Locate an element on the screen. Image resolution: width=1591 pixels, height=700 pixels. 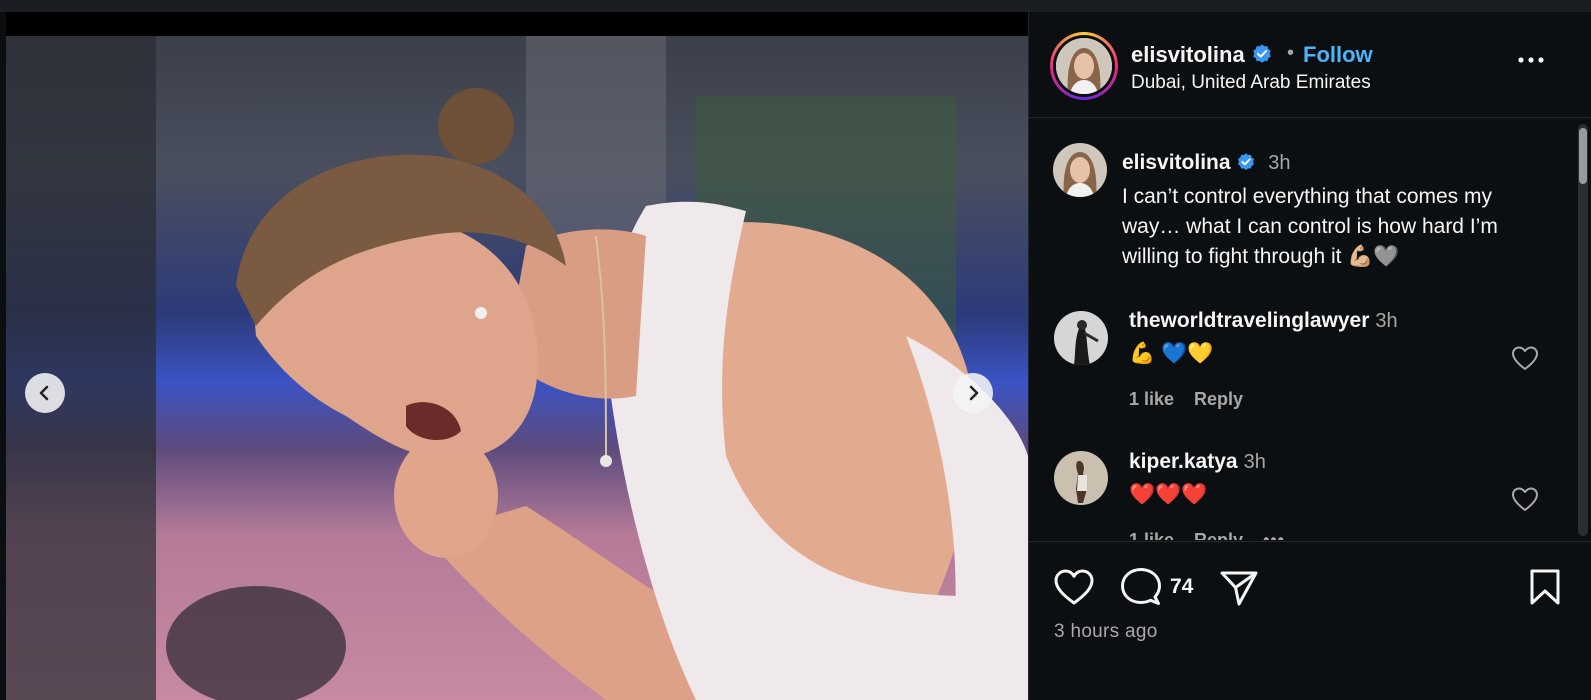
scrollbar-thumb is located at coordinates (1583, 156).